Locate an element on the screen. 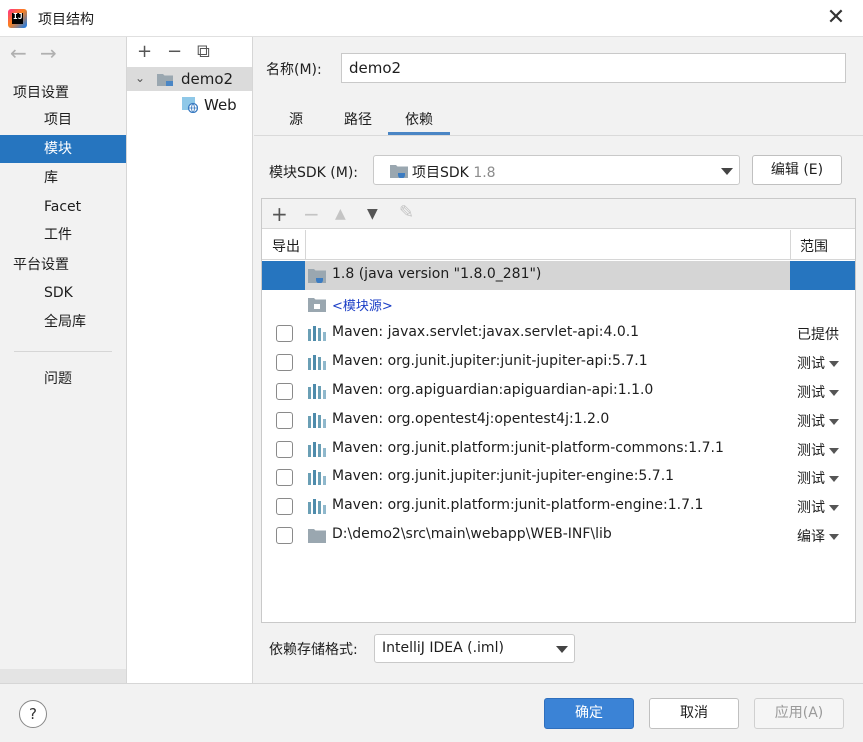  module-folder-icon is located at coordinates (165, 80).